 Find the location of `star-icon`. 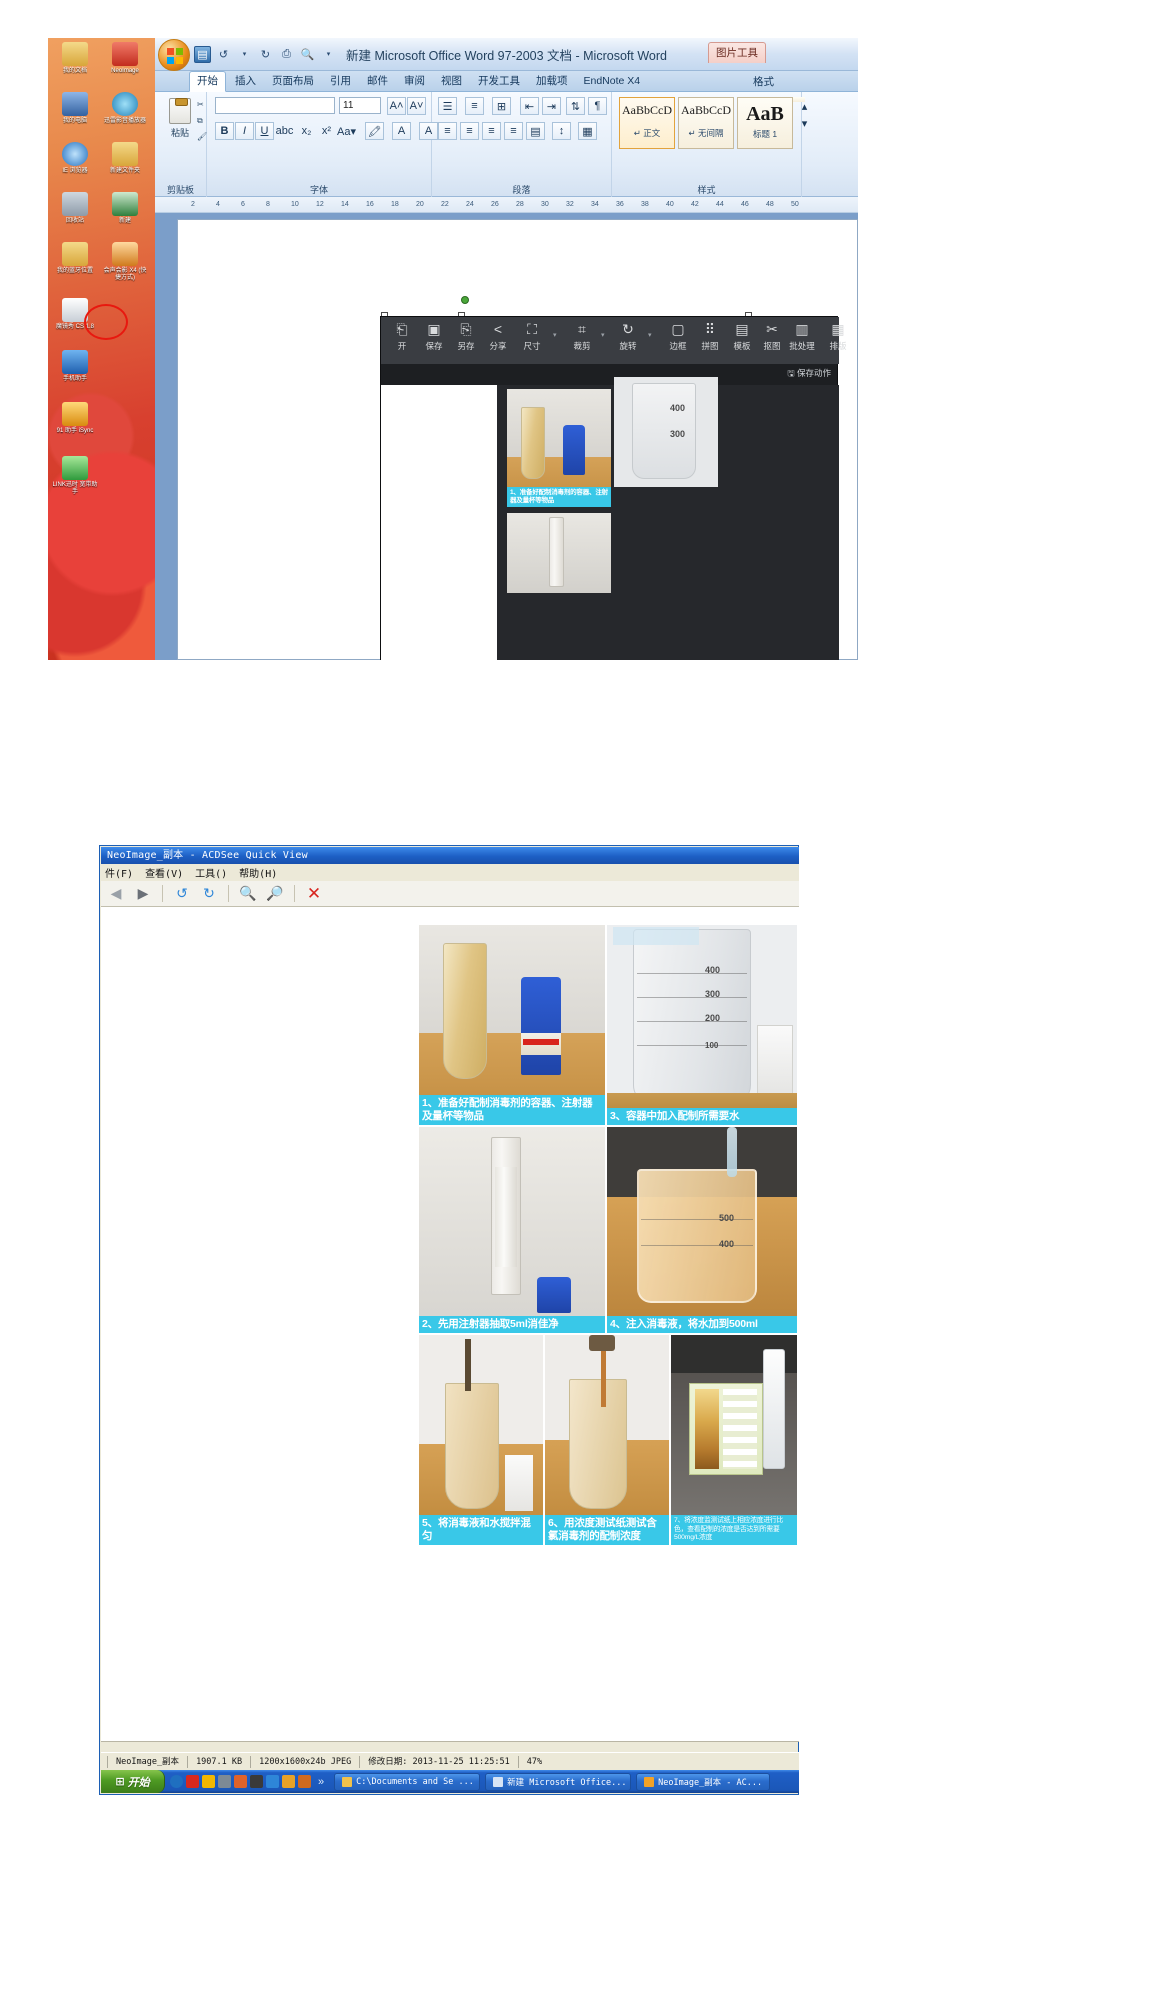

star-icon is located at coordinates (208, 1781).